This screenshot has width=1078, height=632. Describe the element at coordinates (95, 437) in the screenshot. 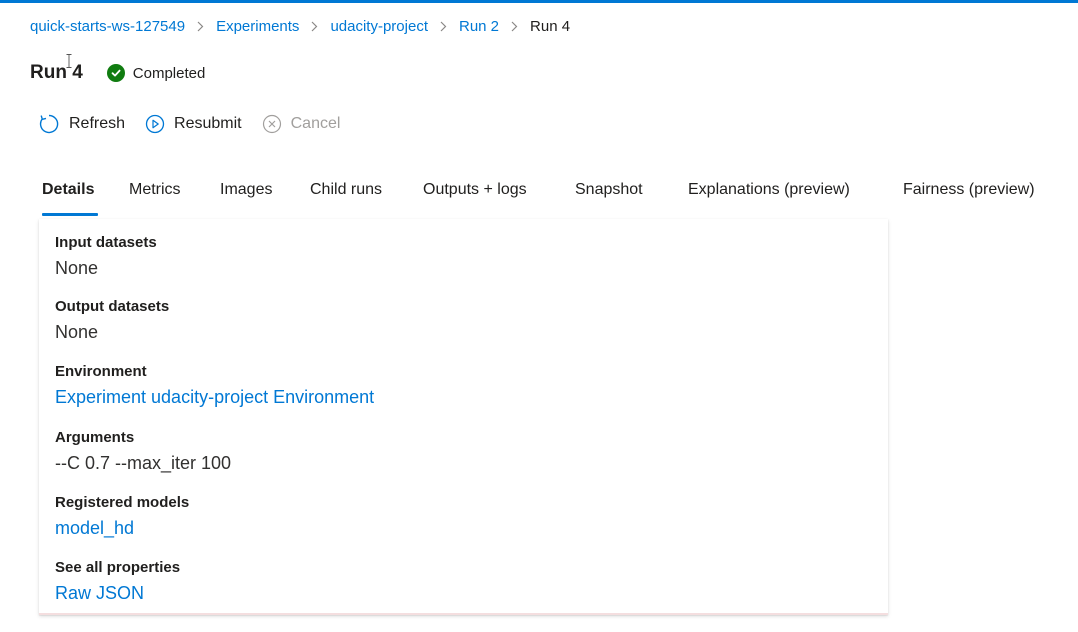

I see `arguments-label: Arguments` at that location.